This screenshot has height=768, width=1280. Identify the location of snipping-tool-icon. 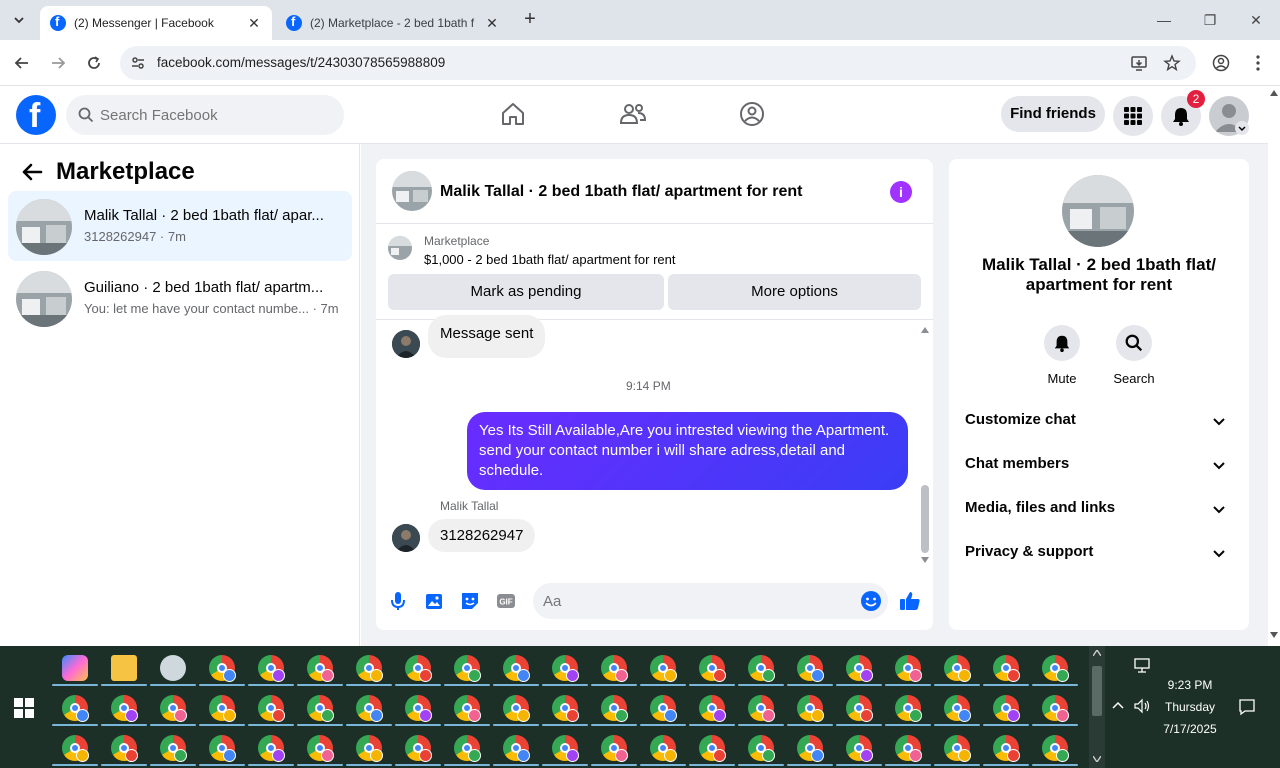
(173, 668).